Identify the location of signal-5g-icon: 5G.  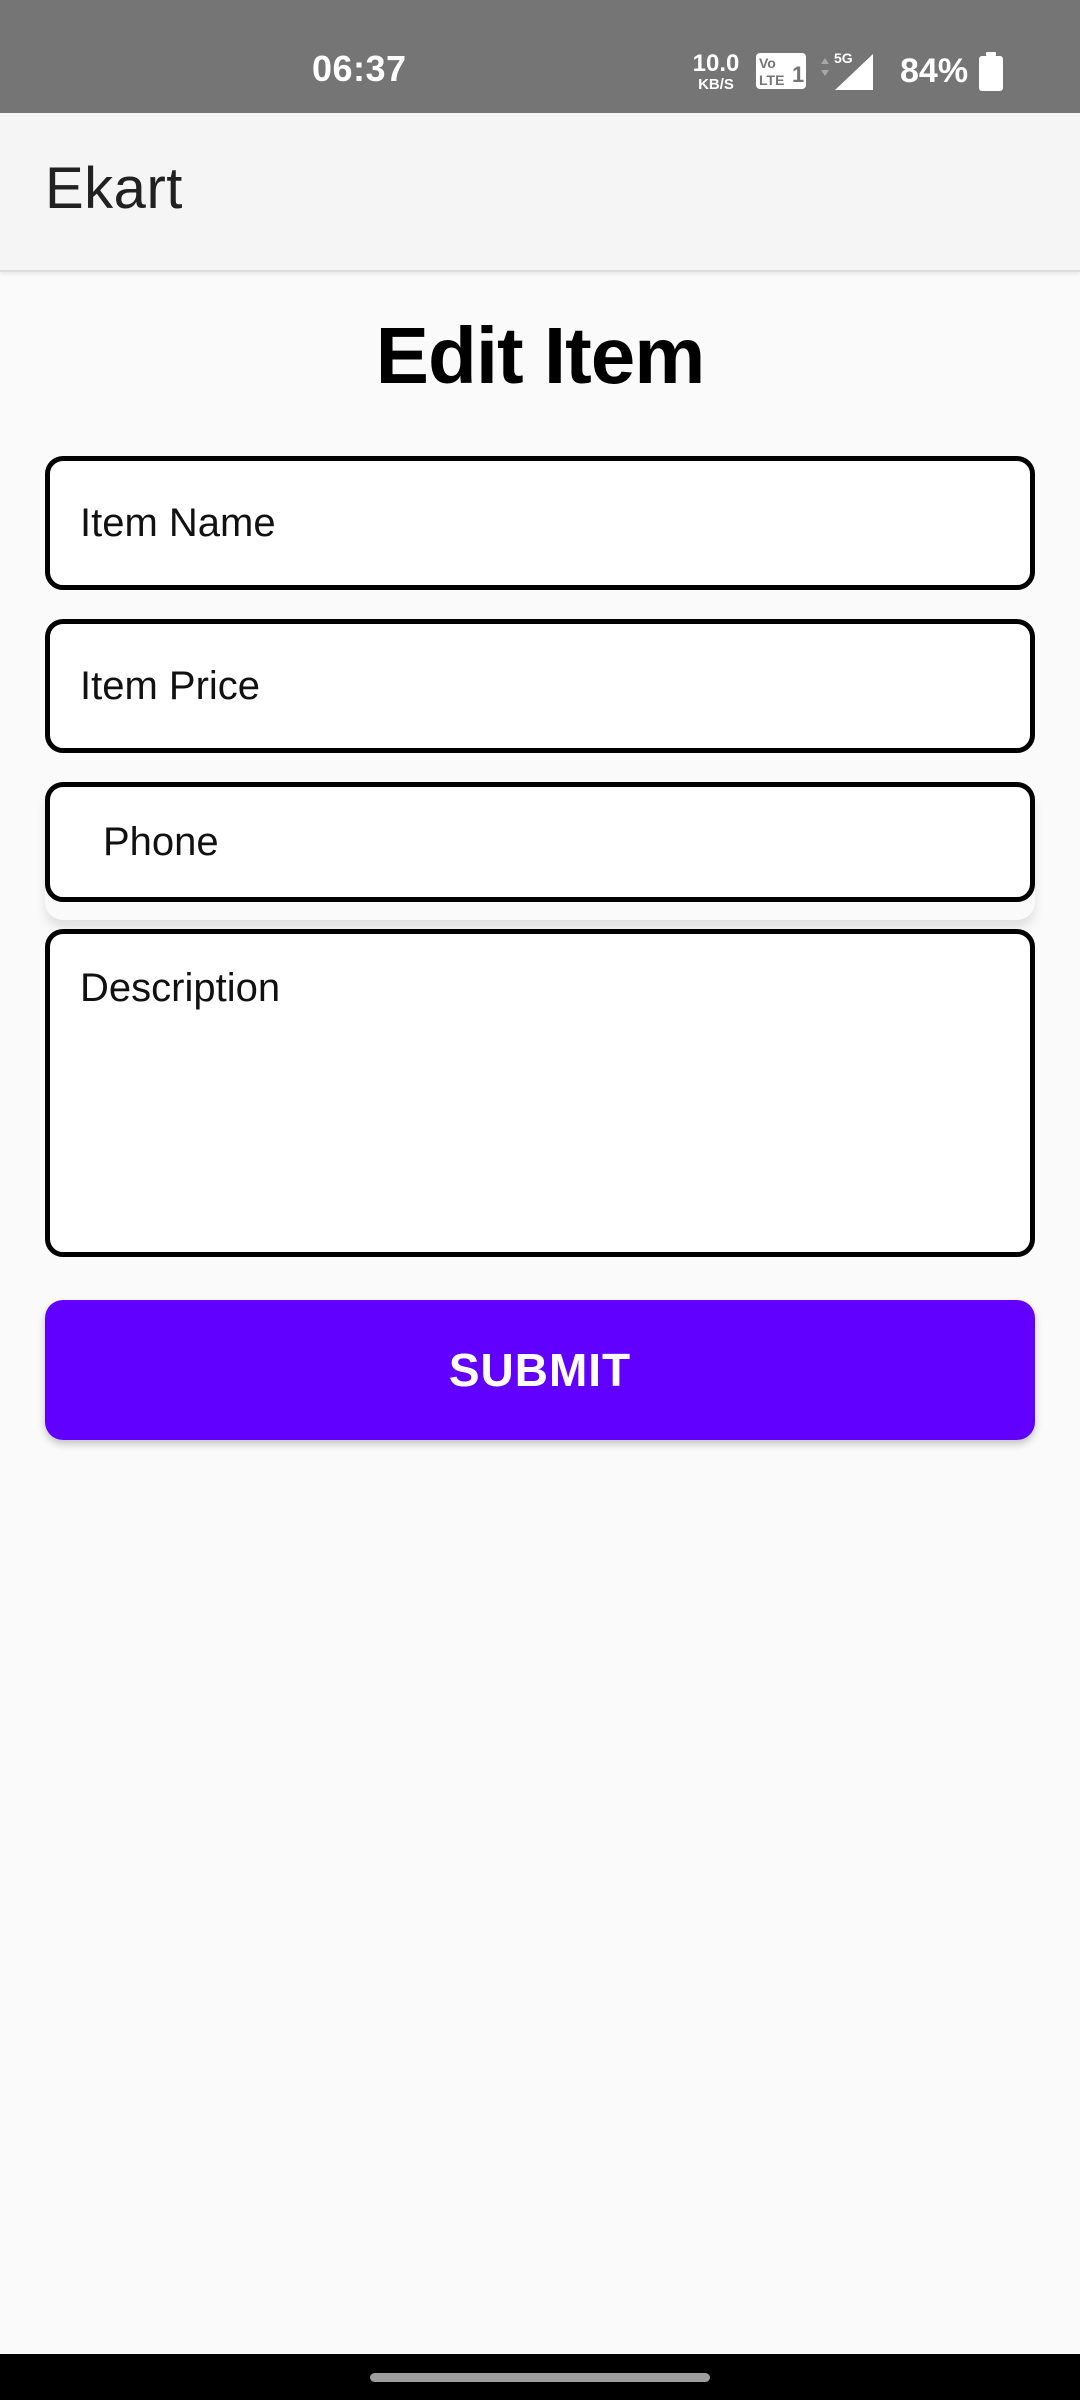
(847, 70).